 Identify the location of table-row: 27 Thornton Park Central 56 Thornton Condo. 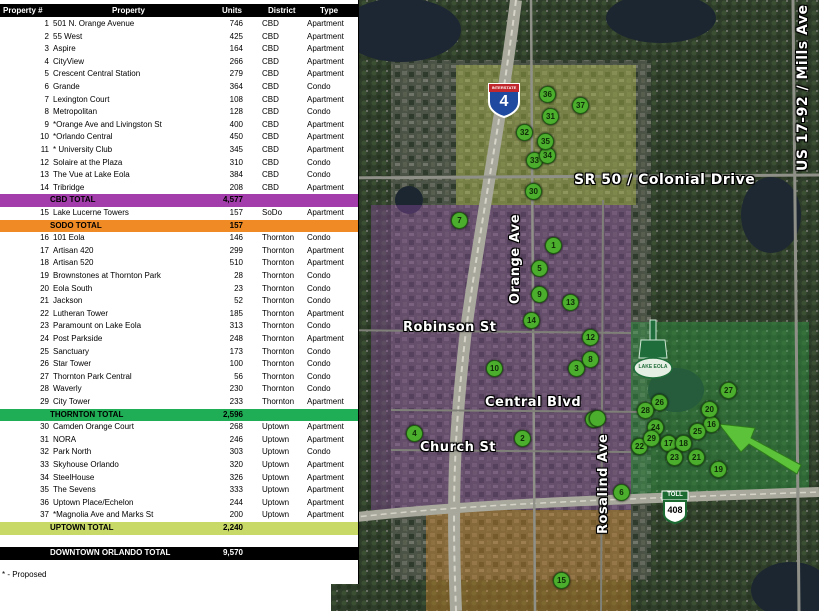
(179, 377).